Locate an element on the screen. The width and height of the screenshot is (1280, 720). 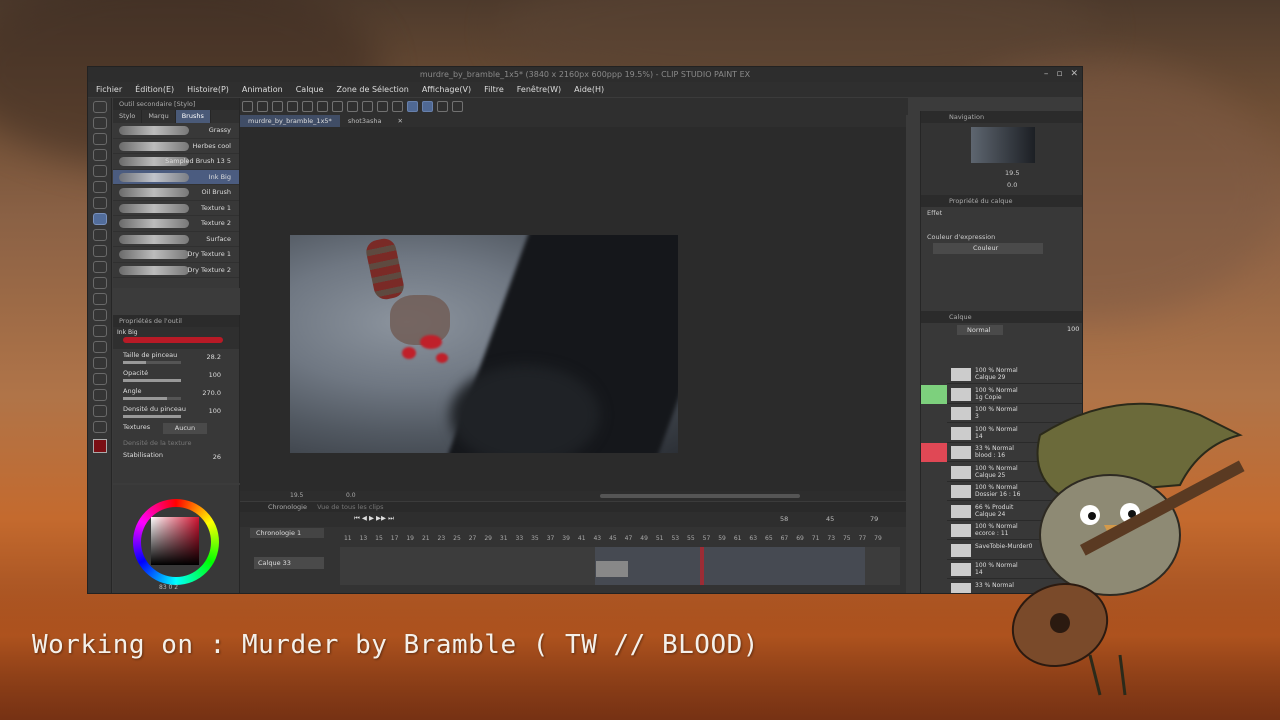
navigation-angle: 0.0 is located at coordinates (1012, 185).